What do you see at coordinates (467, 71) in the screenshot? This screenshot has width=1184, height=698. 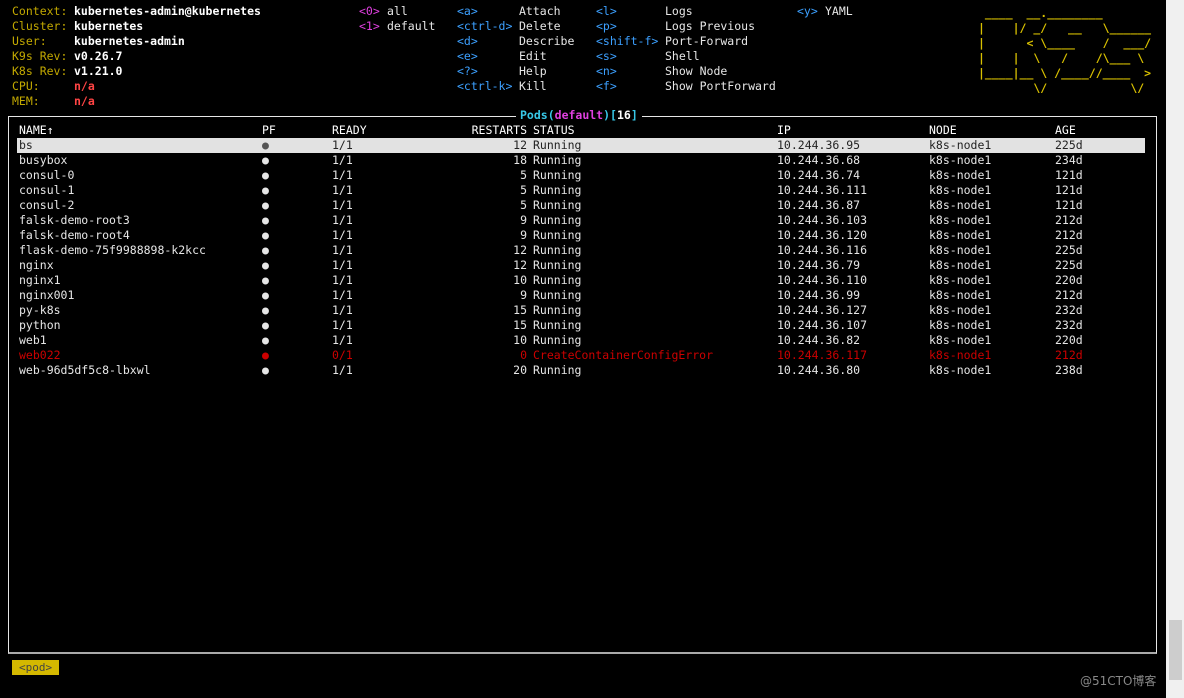 I see `shortcut-key: <?>` at bounding box center [467, 71].